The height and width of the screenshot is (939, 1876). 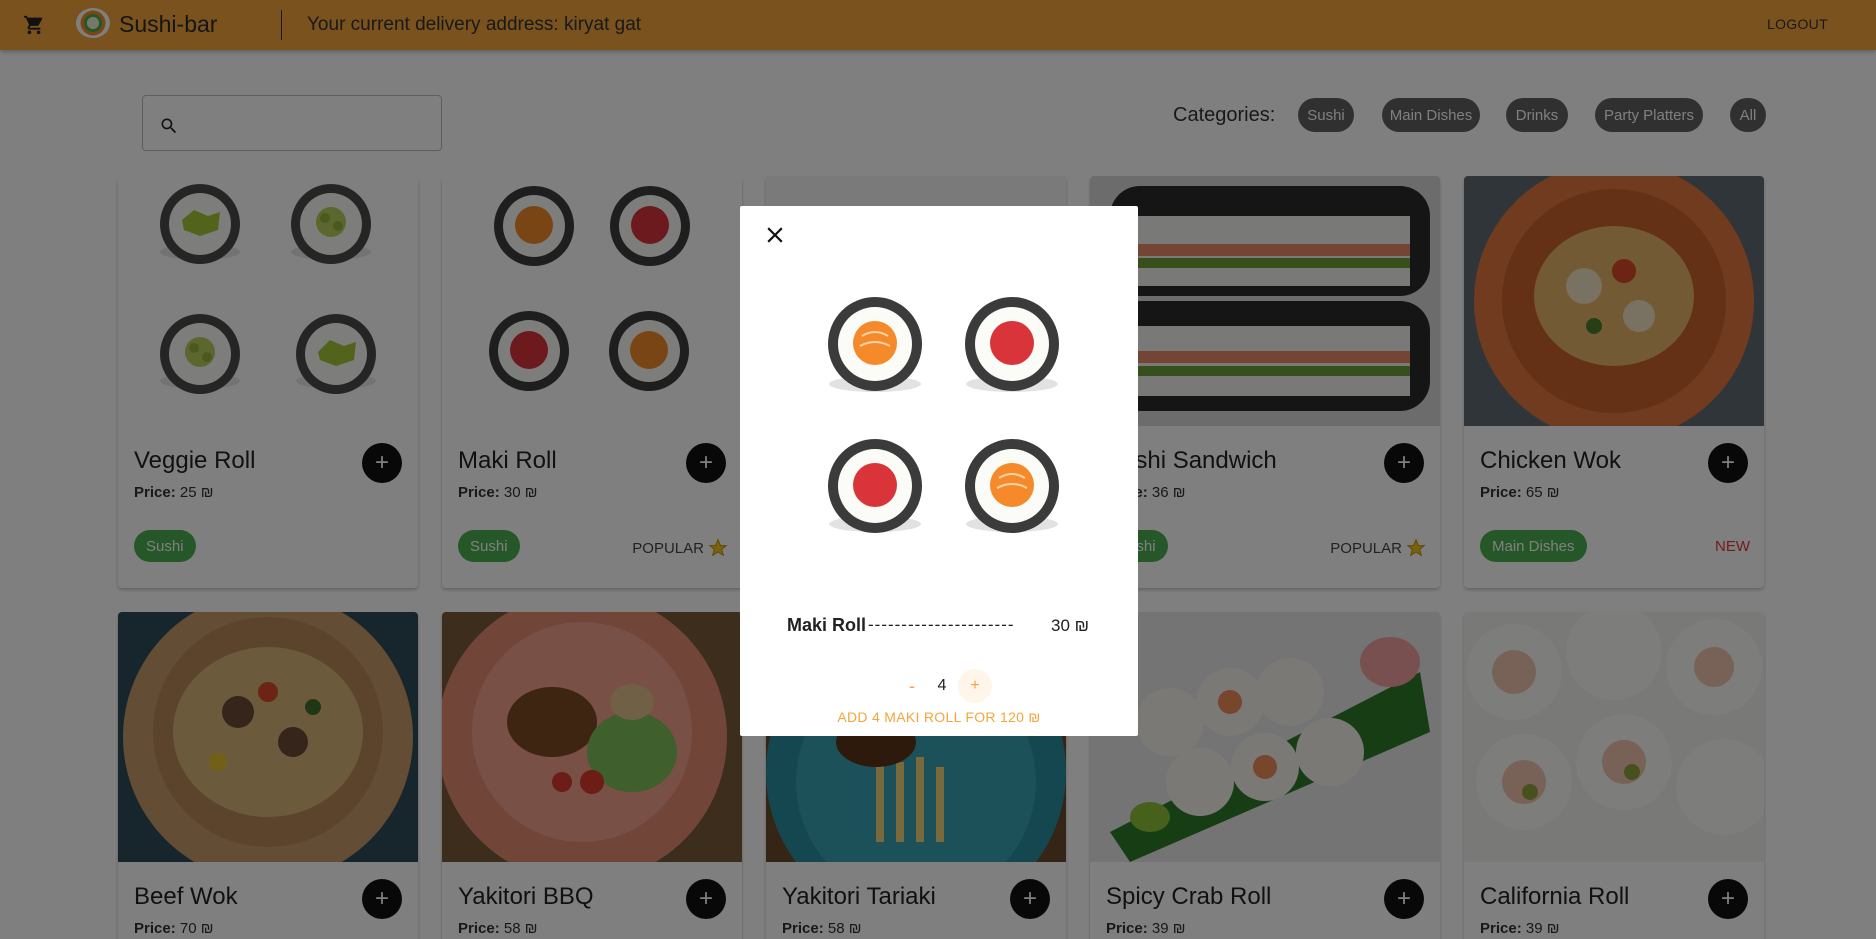 What do you see at coordinates (775, 235) in the screenshot?
I see `close-icon` at bounding box center [775, 235].